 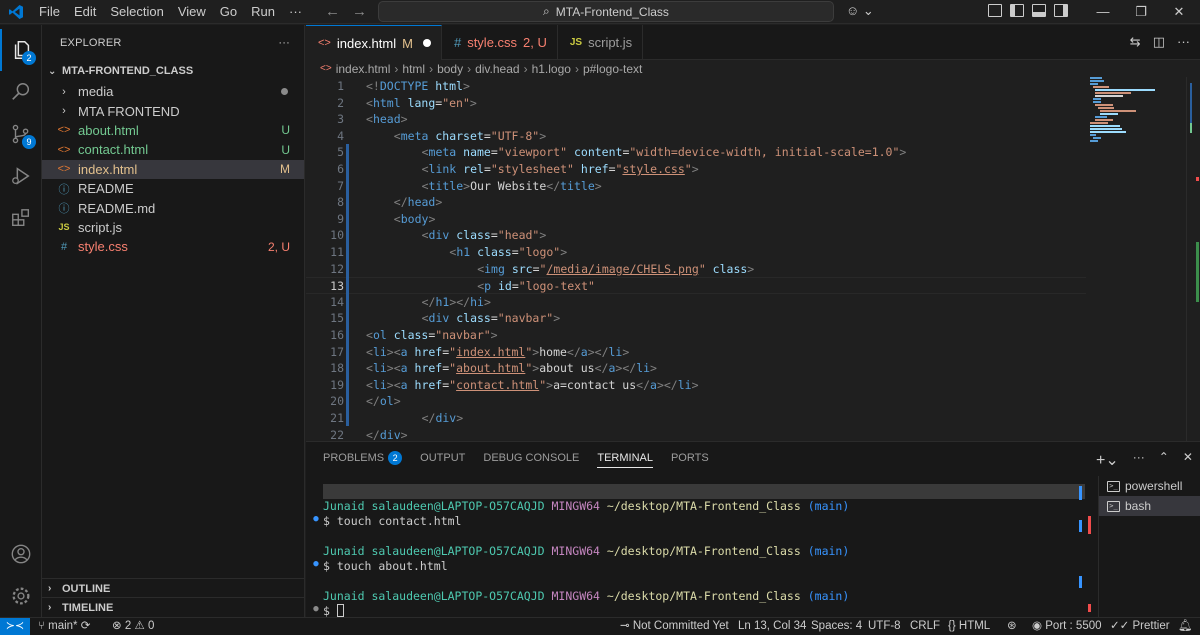 What do you see at coordinates (1067, 626) in the screenshot?
I see `port-status: ◉ Port : 5500` at bounding box center [1067, 626].